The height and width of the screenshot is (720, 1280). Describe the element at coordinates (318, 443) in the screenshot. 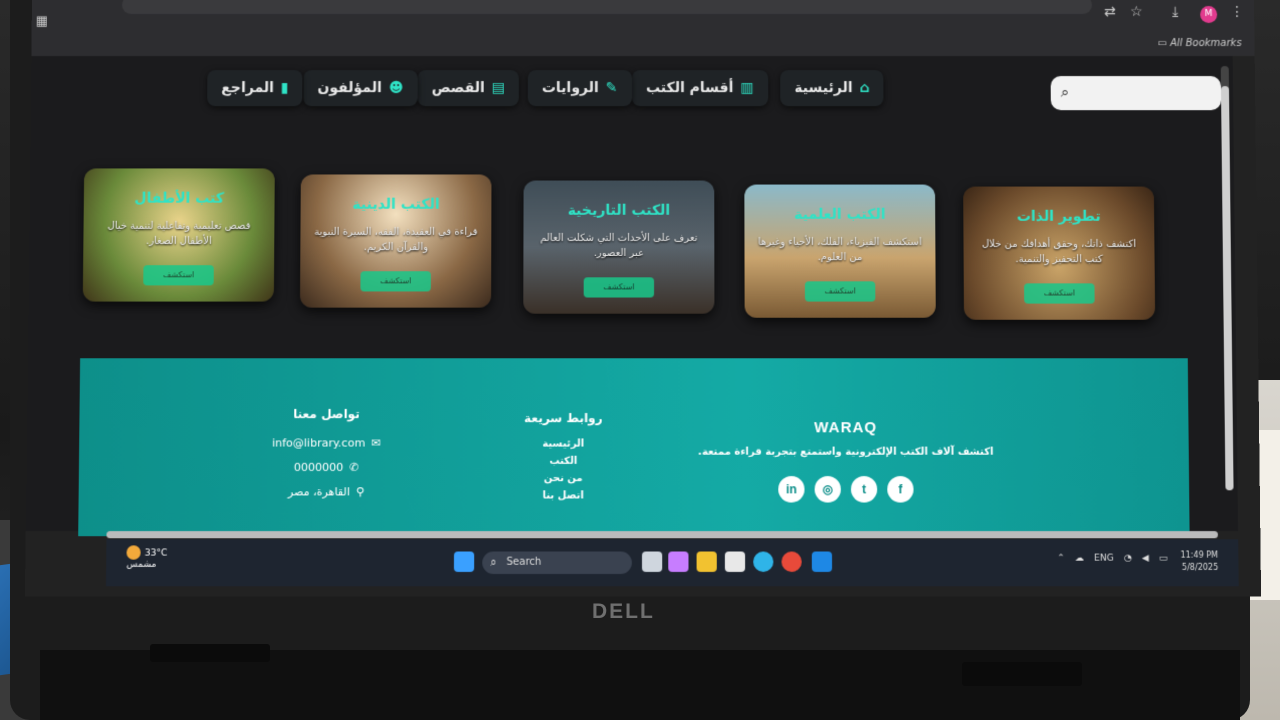

I see `contact-email-text: info@library.com` at that location.